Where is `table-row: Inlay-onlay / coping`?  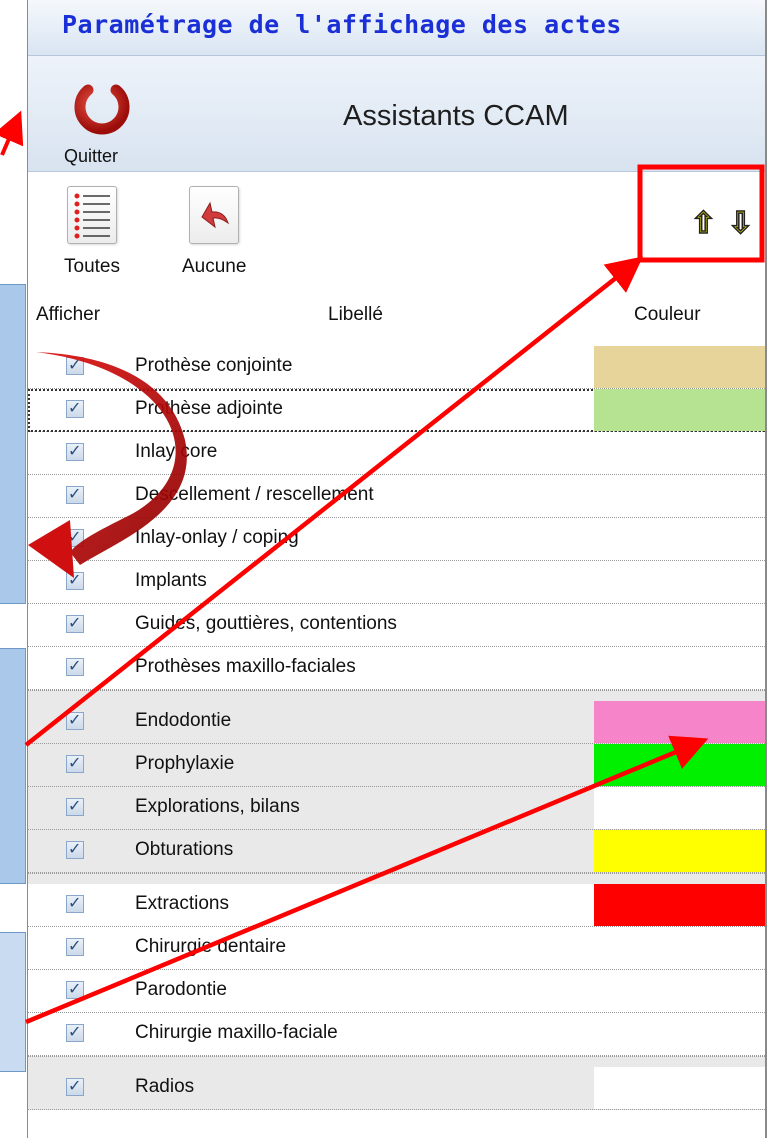 table-row: Inlay-onlay / coping is located at coordinates (396, 539).